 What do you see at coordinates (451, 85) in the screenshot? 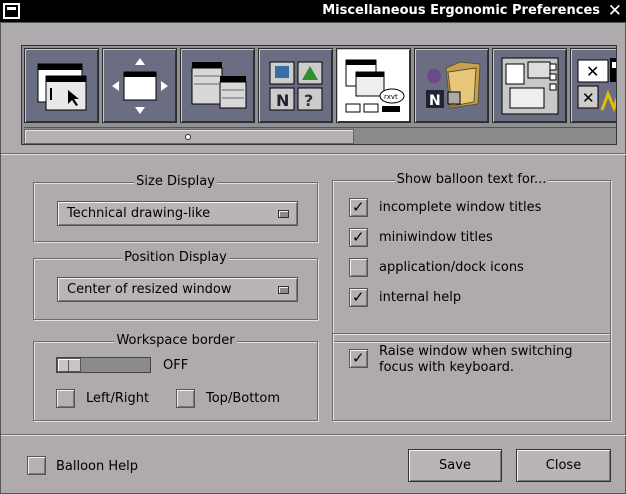
I see `search-path-icon: N` at bounding box center [451, 85].